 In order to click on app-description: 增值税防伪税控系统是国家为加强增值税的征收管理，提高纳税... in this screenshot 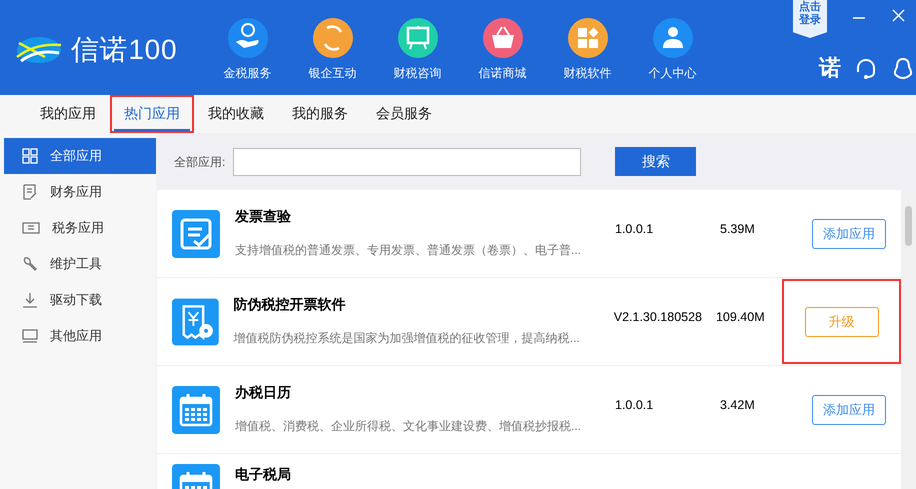, I will do `click(407, 338)`.